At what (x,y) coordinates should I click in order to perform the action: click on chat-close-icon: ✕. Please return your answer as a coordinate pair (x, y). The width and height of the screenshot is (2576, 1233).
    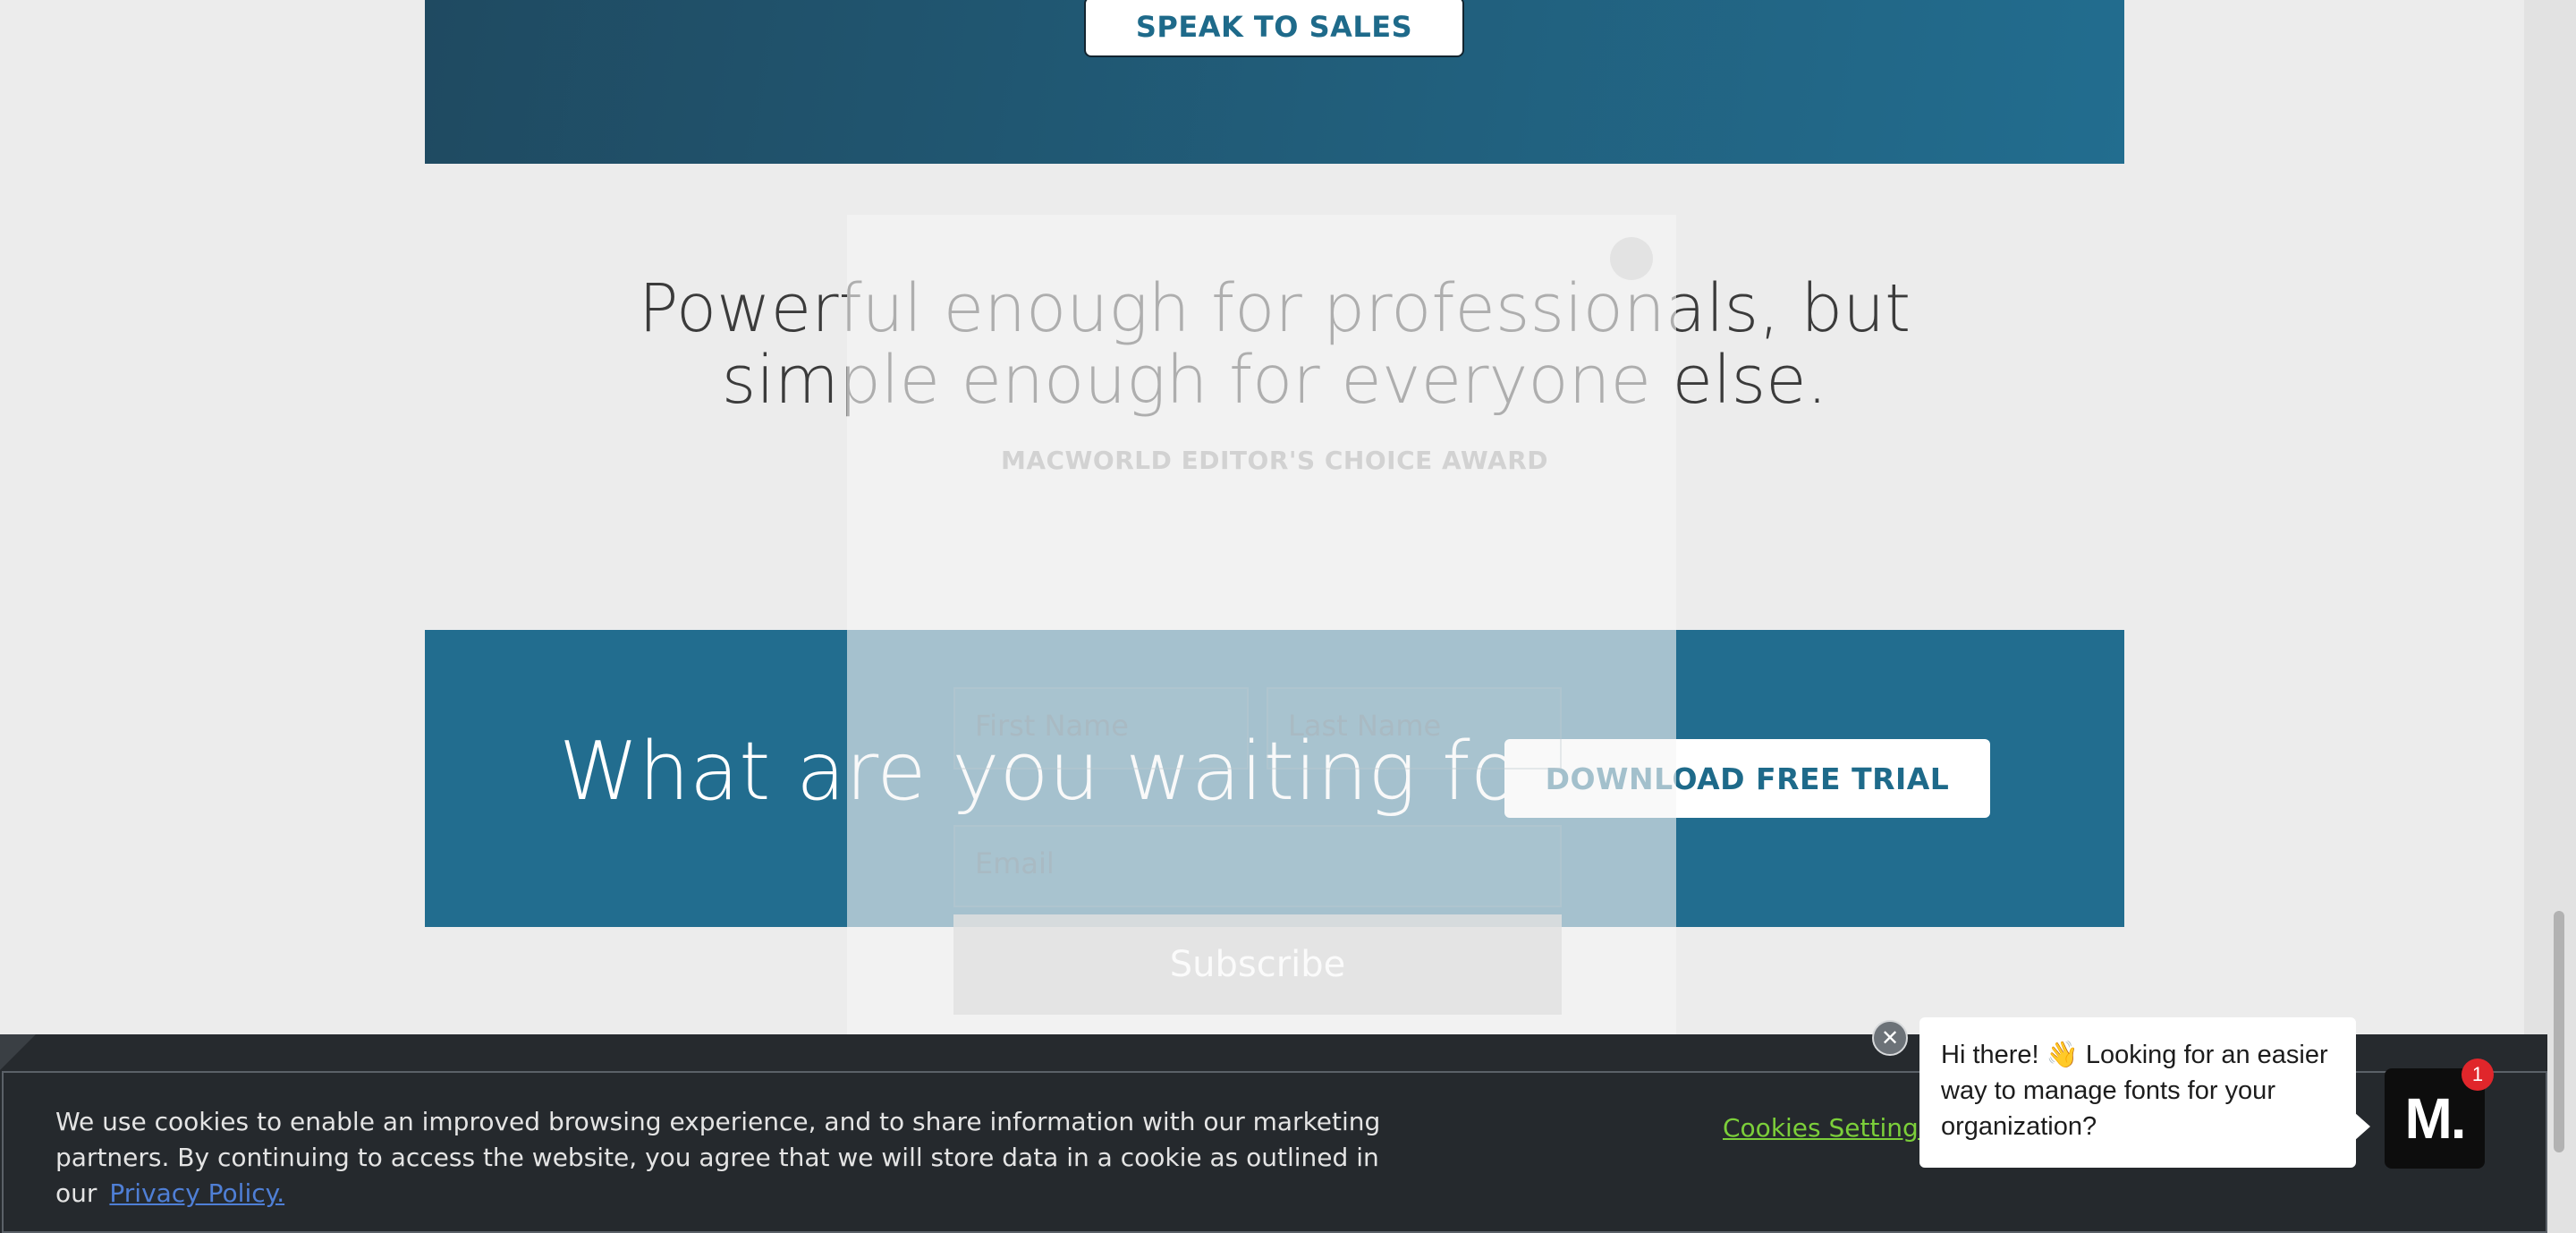
    Looking at the image, I should click on (1890, 1038).